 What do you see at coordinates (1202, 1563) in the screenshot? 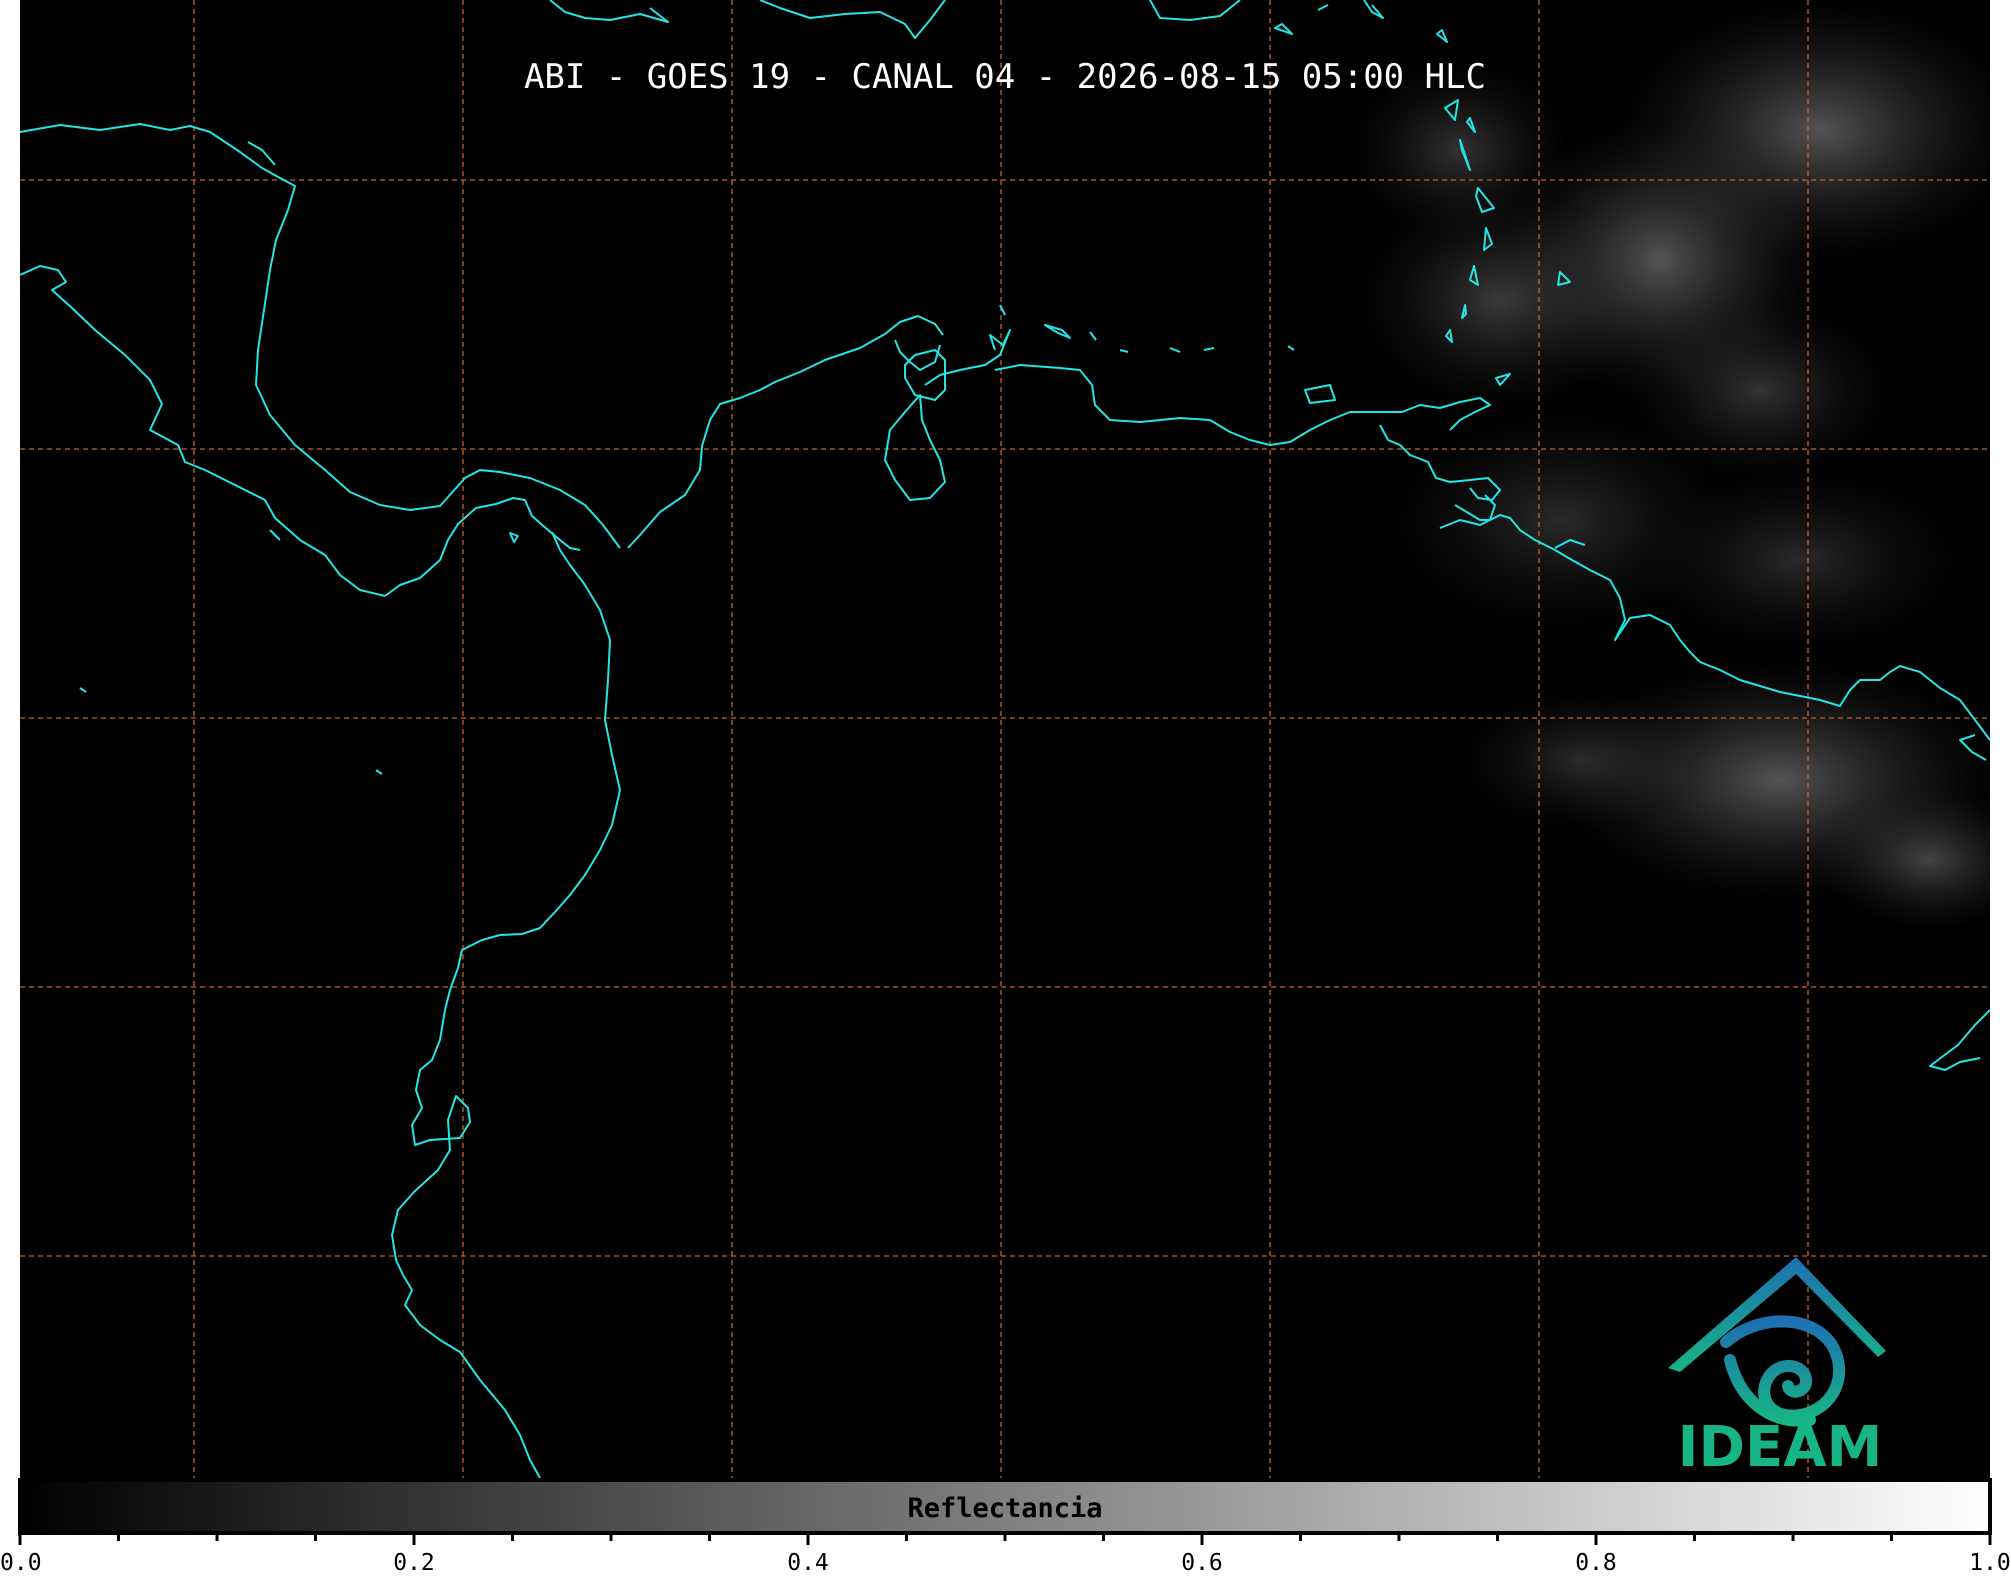
I see `colorbar-tick-label: 0.6` at bounding box center [1202, 1563].